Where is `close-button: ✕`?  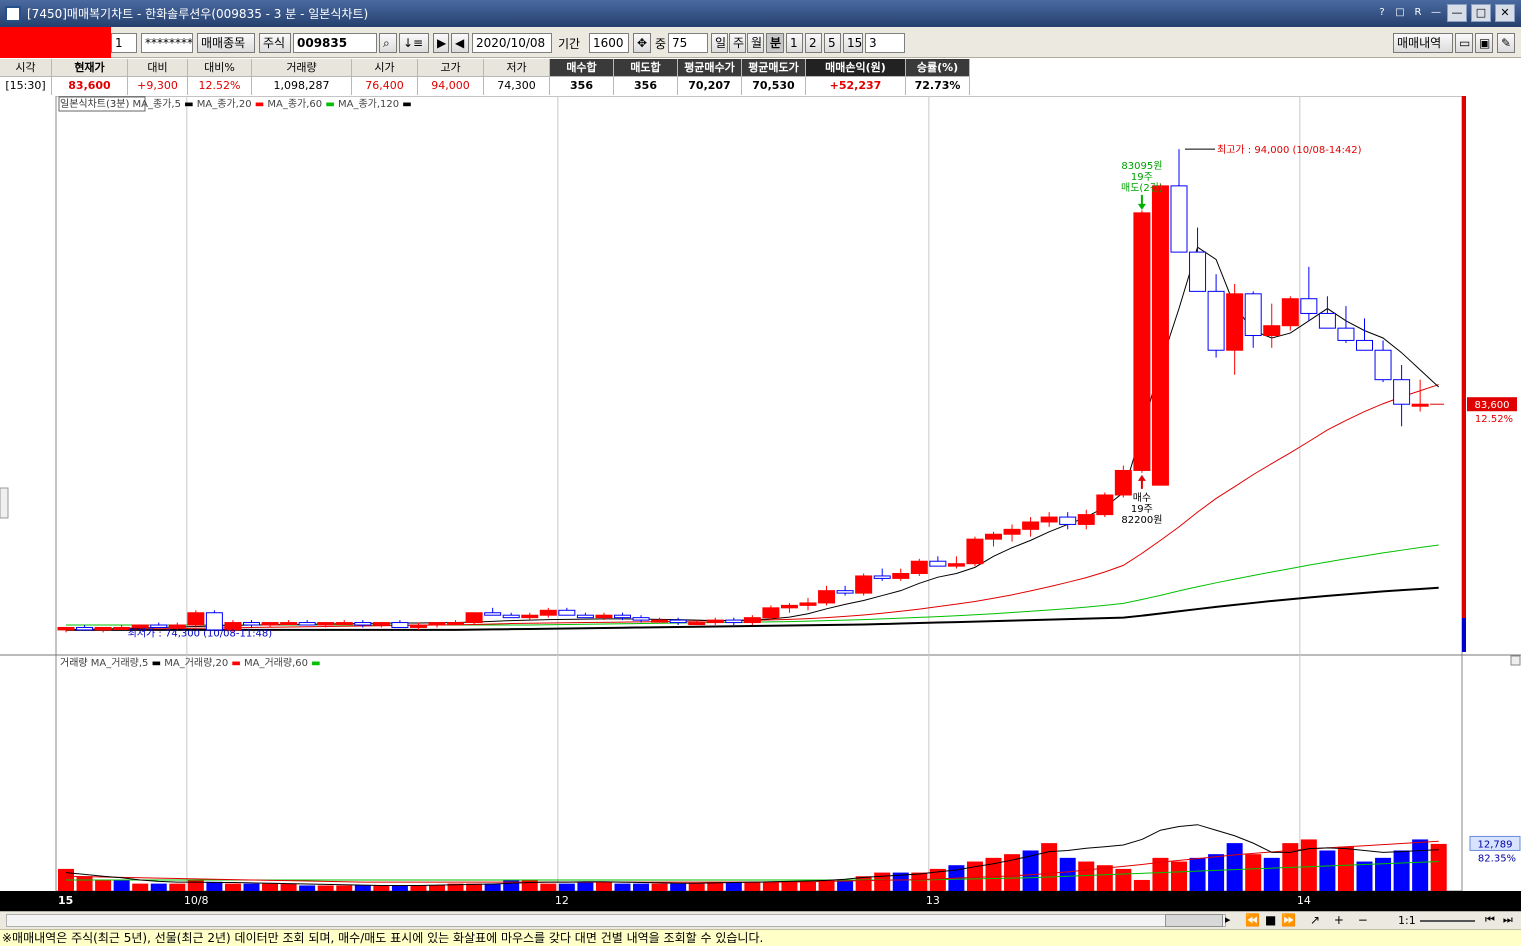 close-button: ✕ is located at coordinates (1505, 13).